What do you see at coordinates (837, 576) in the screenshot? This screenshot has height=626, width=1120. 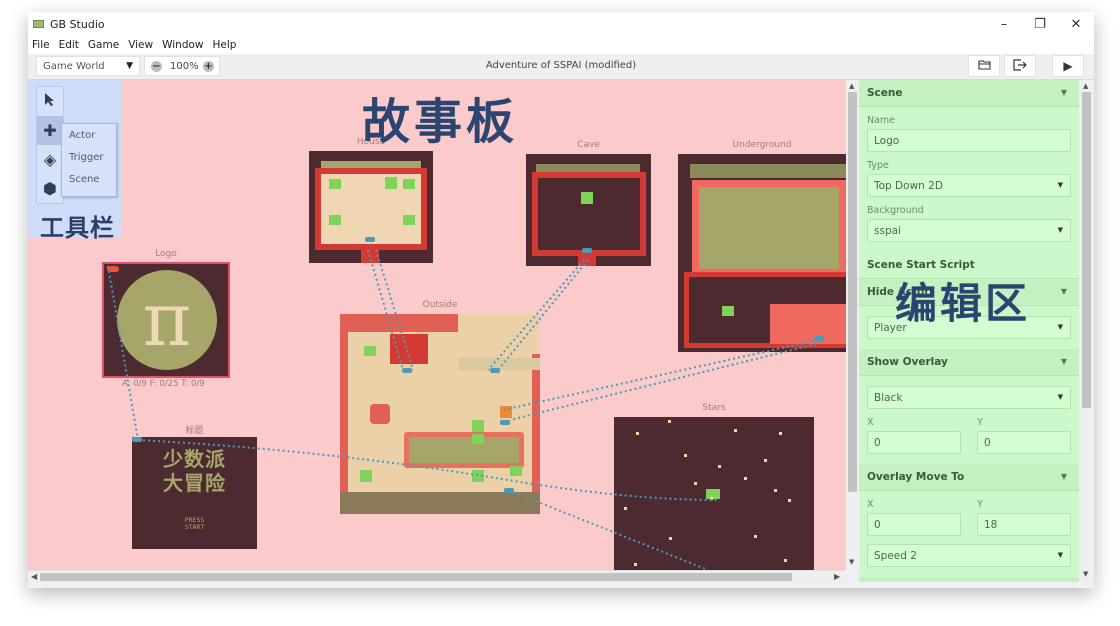 I see `scroll-right-icon: ▶` at bounding box center [837, 576].